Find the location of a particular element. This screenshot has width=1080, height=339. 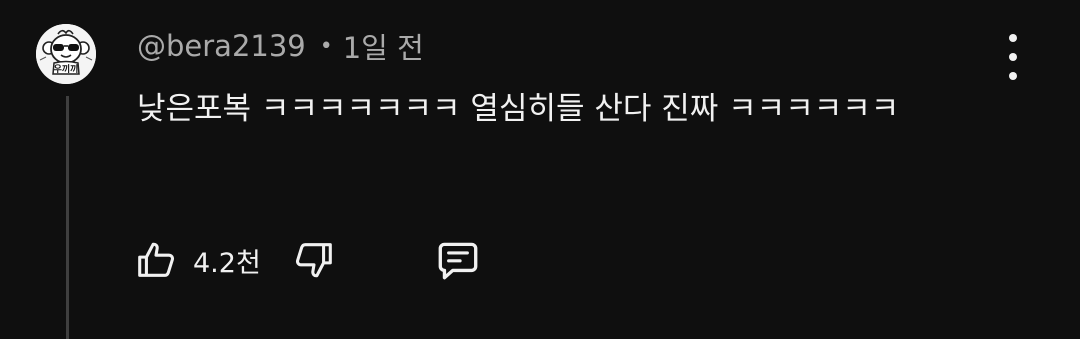

comment-text: 낮은포복 ㅋㅋㅋㅋㅋㅋㅋ 열심히들 산다 진짜 ㅋㅋㅋㅋㅋㅋ is located at coordinates (518, 109).